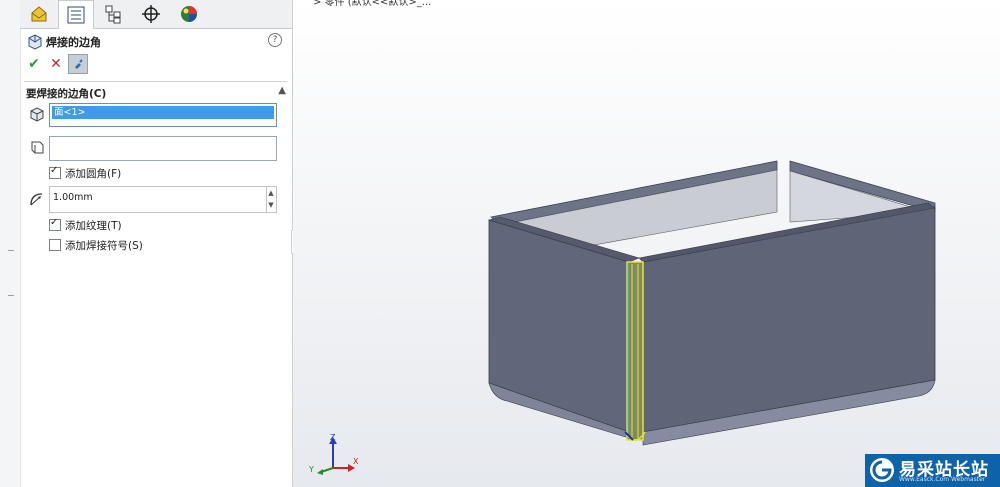 The width and height of the screenshot is (1000, 487). I want to click on crosshair-icon, so click(151, 13).